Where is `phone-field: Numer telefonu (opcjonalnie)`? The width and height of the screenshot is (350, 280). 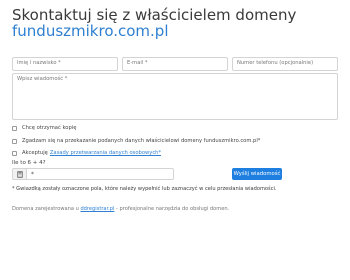 phone-field: Numer telefonu (opcjonalnie) is located at coordinates (285, 64).